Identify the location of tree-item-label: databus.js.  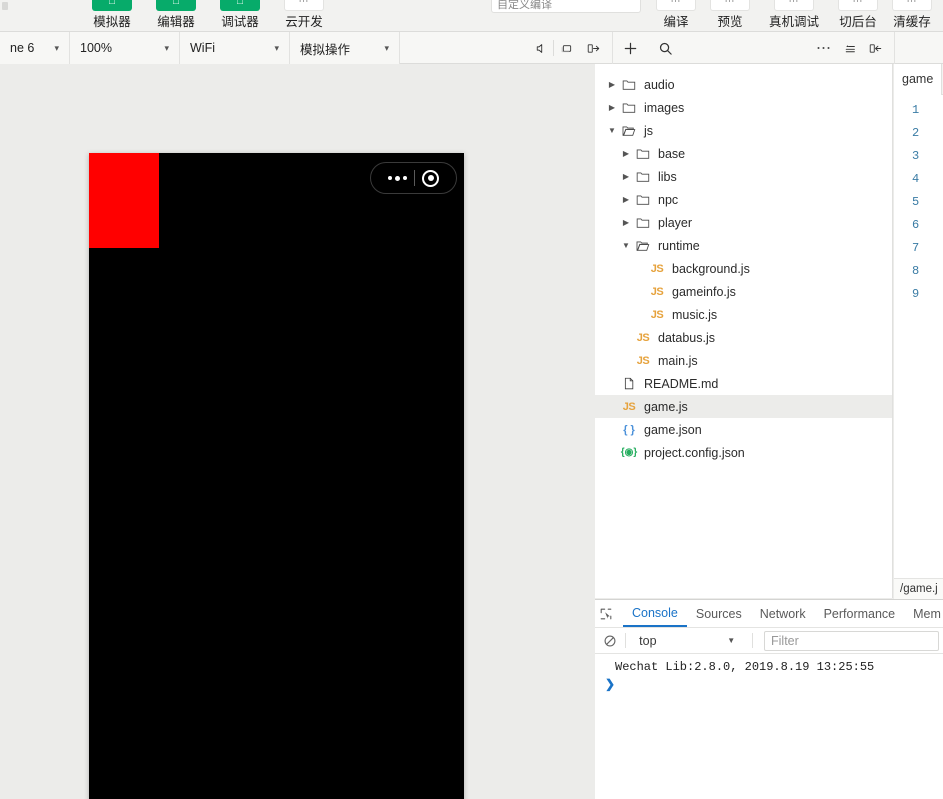
(686, 337).